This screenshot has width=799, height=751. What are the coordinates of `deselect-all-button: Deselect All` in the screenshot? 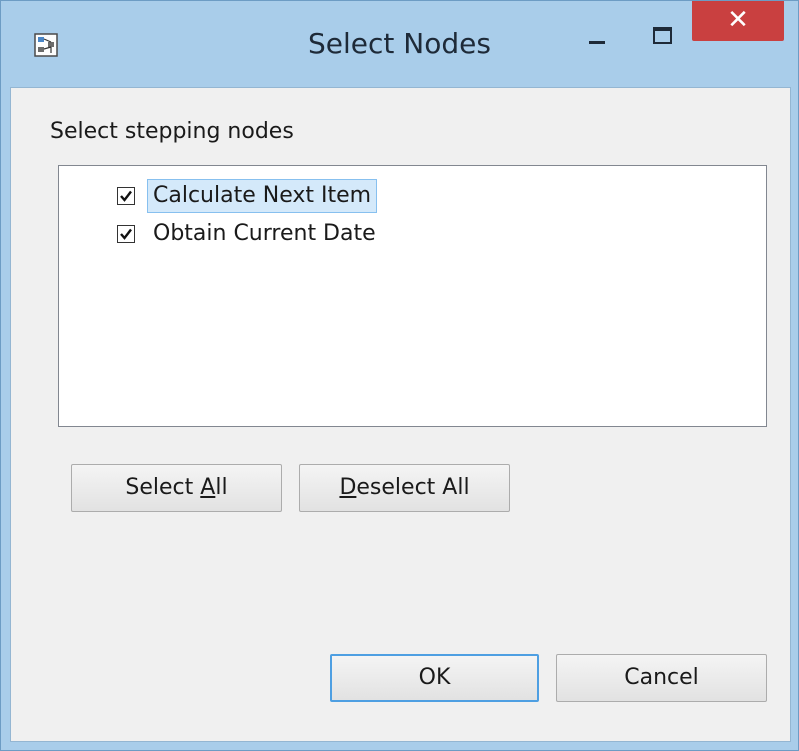 It's located at (404, 488).